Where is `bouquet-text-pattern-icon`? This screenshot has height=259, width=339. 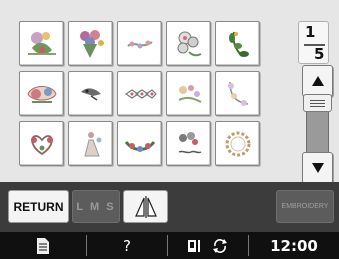
bouquet-text-pattern-icon is located at coordinates (189, 142).